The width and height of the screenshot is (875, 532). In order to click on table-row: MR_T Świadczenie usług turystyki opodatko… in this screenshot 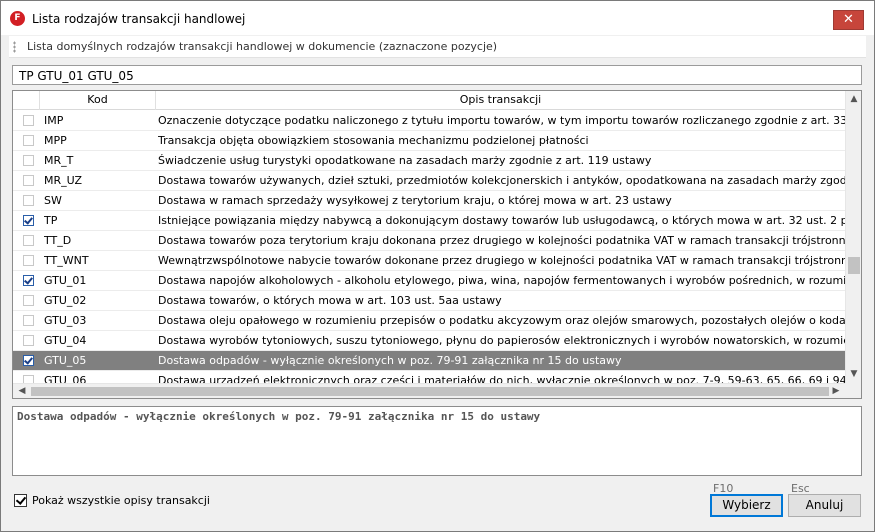, I will do `click(429, 161)`.